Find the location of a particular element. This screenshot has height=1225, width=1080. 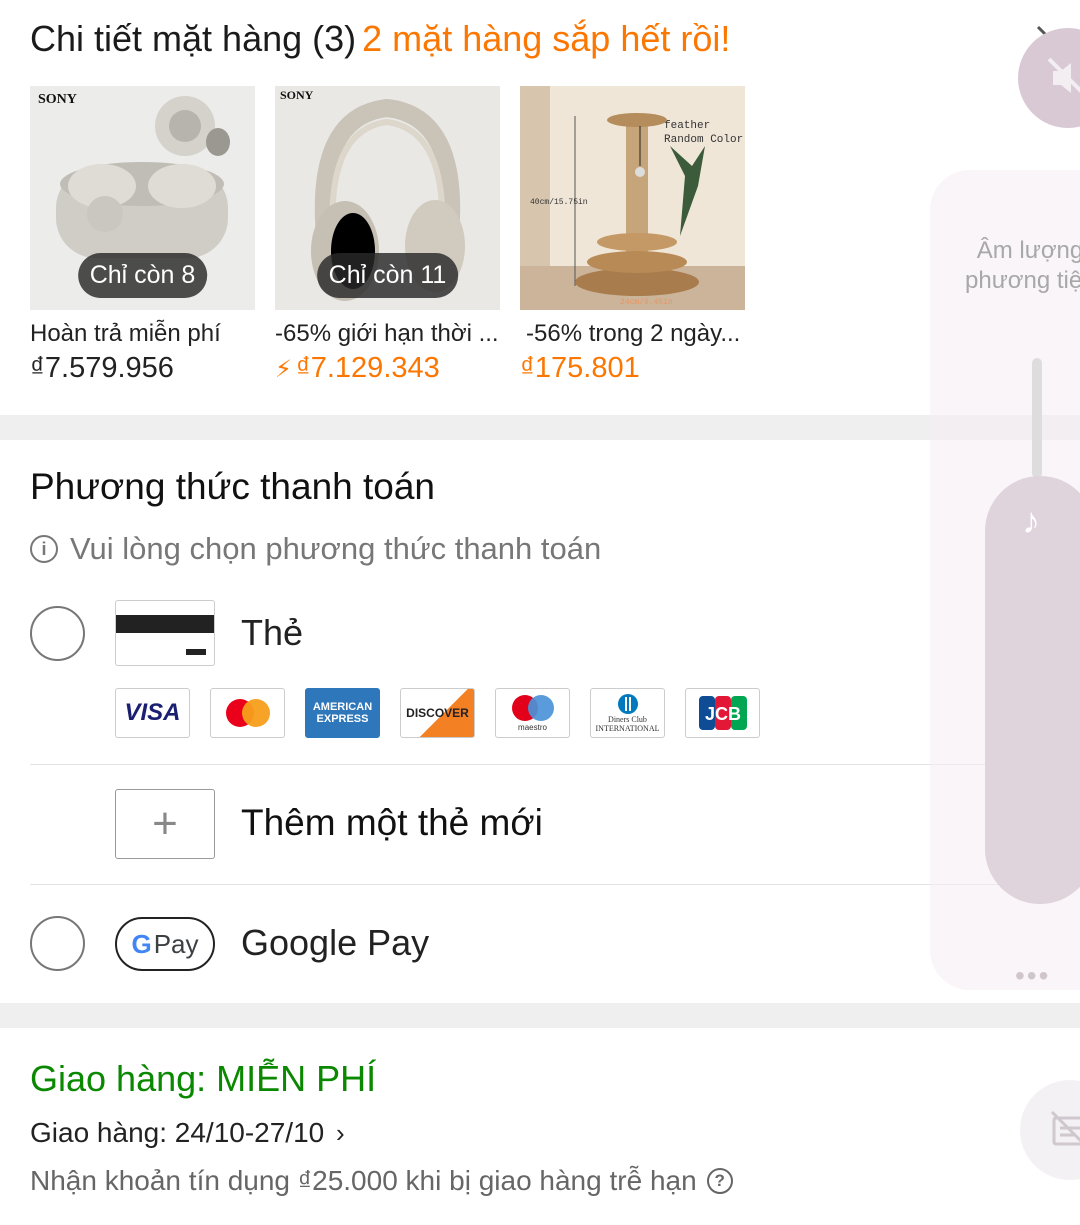

payment-hint-text: Vui lòng chọn phương thức thanh toán is located at coordinates (336, 548).